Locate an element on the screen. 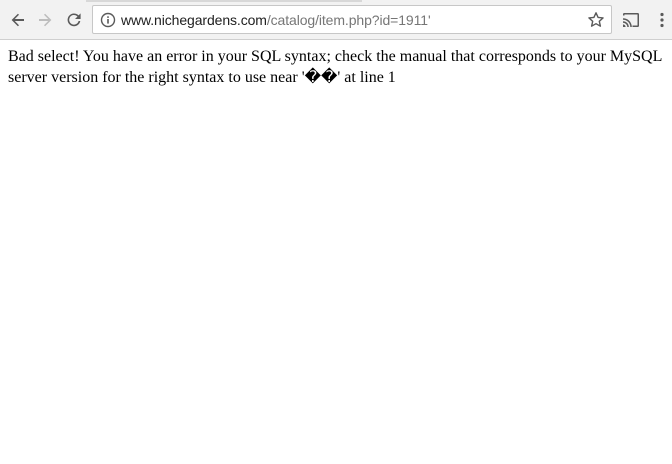 This screenshot has height=464, width=672. reload-button is located at coordinates (74, 20).